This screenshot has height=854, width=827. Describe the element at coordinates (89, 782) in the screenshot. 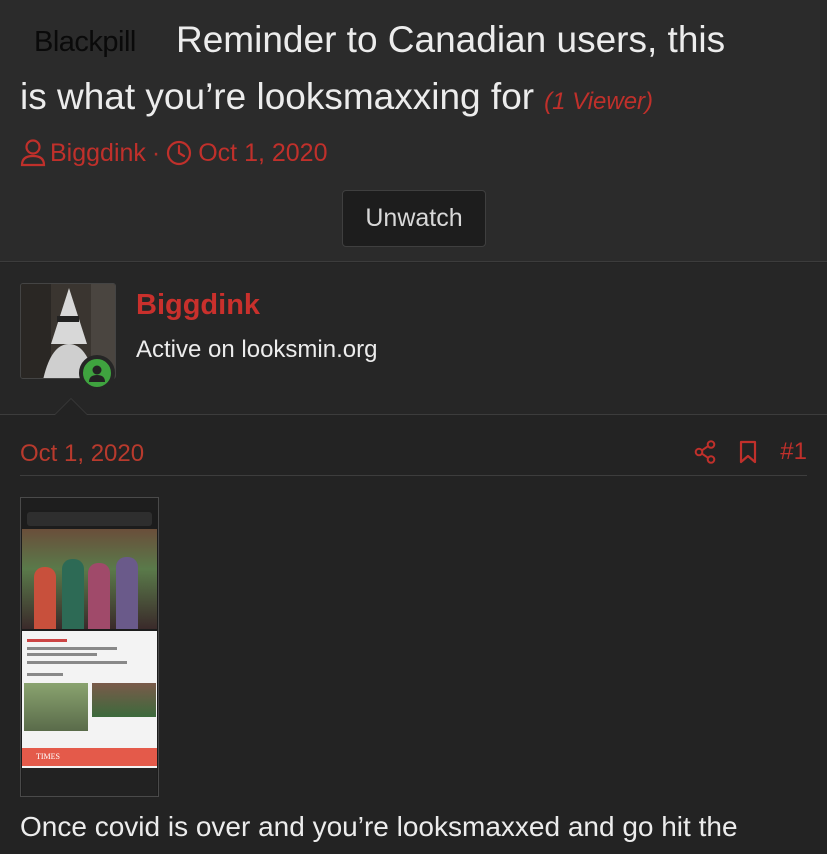

I see `screenshot-toolbar` at that location.